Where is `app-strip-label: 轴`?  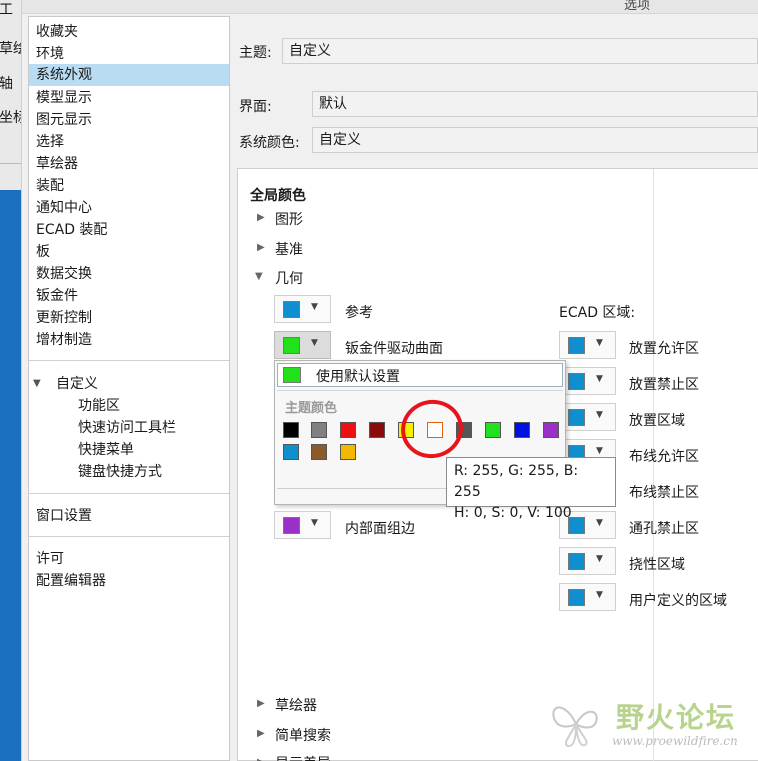 app-strip-label: 轴 is located at coordinates (6, 84).